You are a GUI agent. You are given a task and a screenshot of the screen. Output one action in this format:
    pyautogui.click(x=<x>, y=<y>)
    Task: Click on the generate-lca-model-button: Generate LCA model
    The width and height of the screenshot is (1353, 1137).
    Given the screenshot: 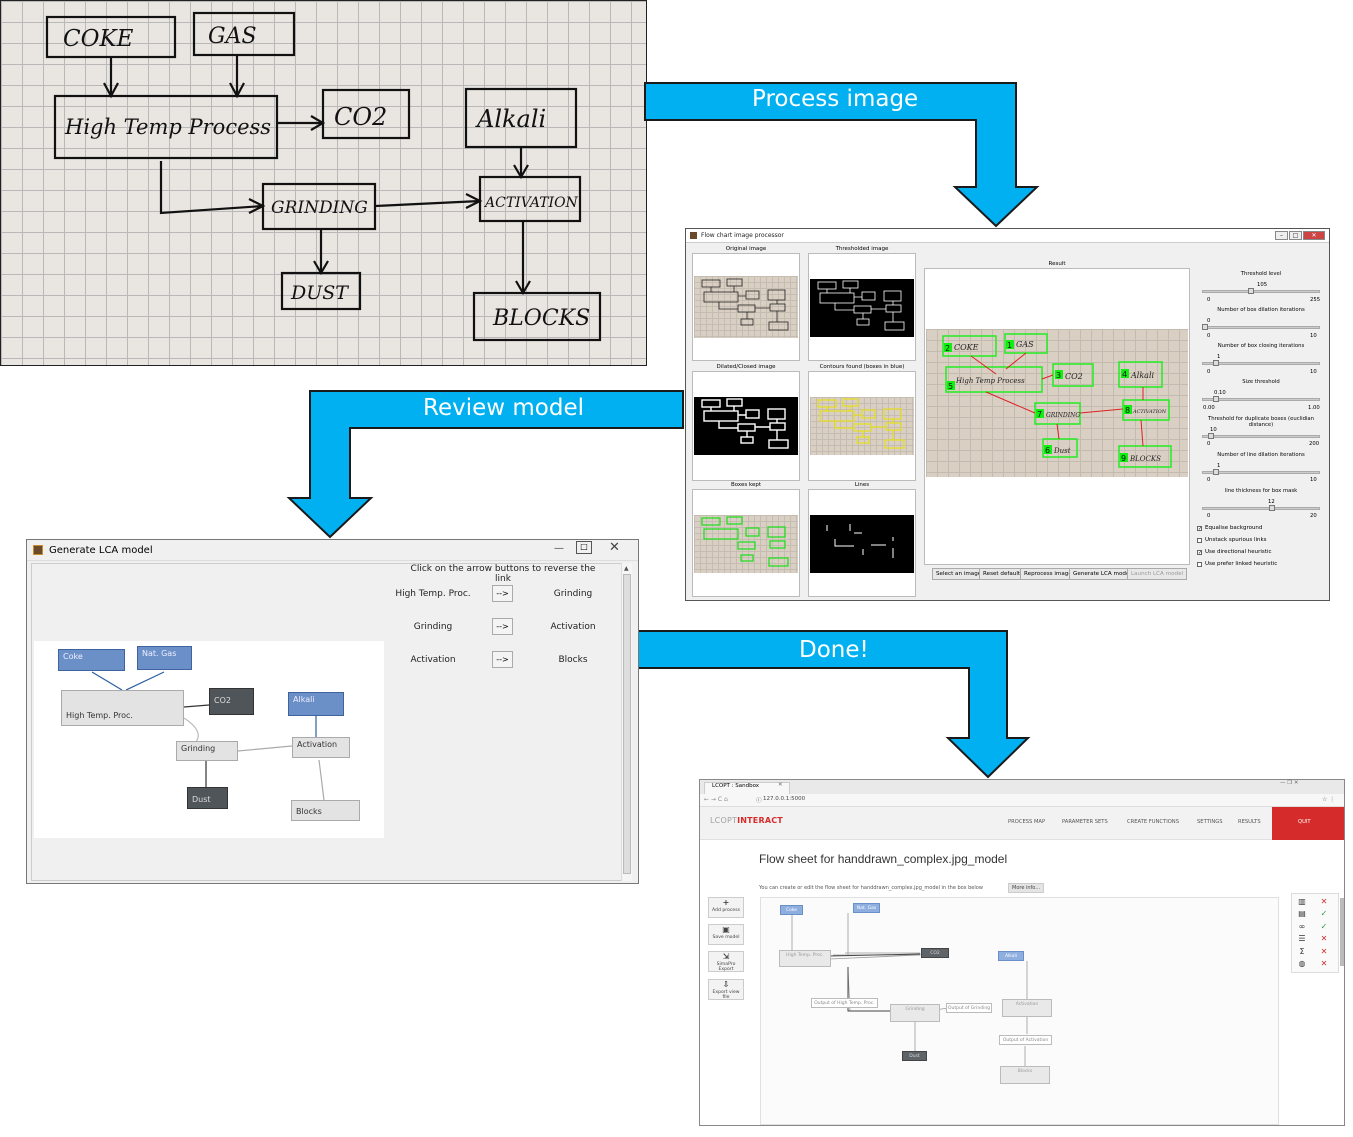 What is the action you would take?
    pyautogui.click(x=1102, y=574)
    